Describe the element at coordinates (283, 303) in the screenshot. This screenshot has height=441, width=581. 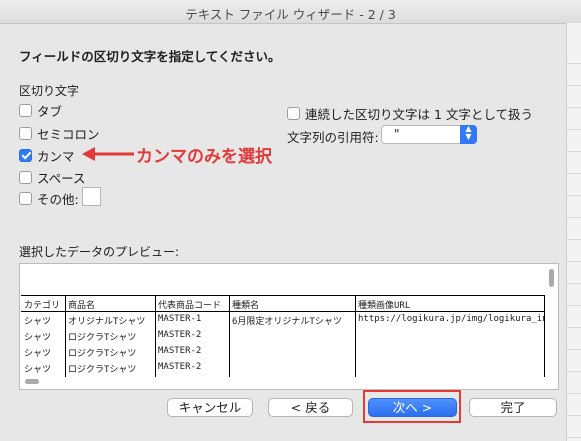
I see `preview-header-row: カテゴリ 商品名 代表商品コード 種類名 種類画像URL` at that location.